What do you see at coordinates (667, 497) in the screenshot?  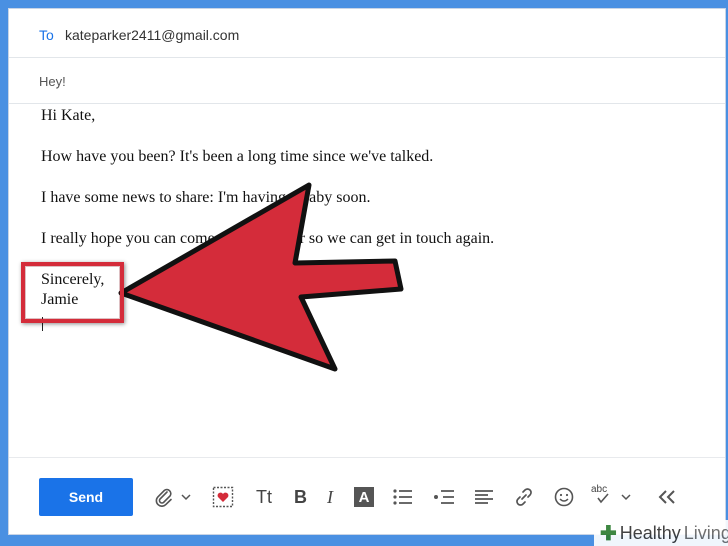 I see `collapse-icon` at bounding box center [667, 497].